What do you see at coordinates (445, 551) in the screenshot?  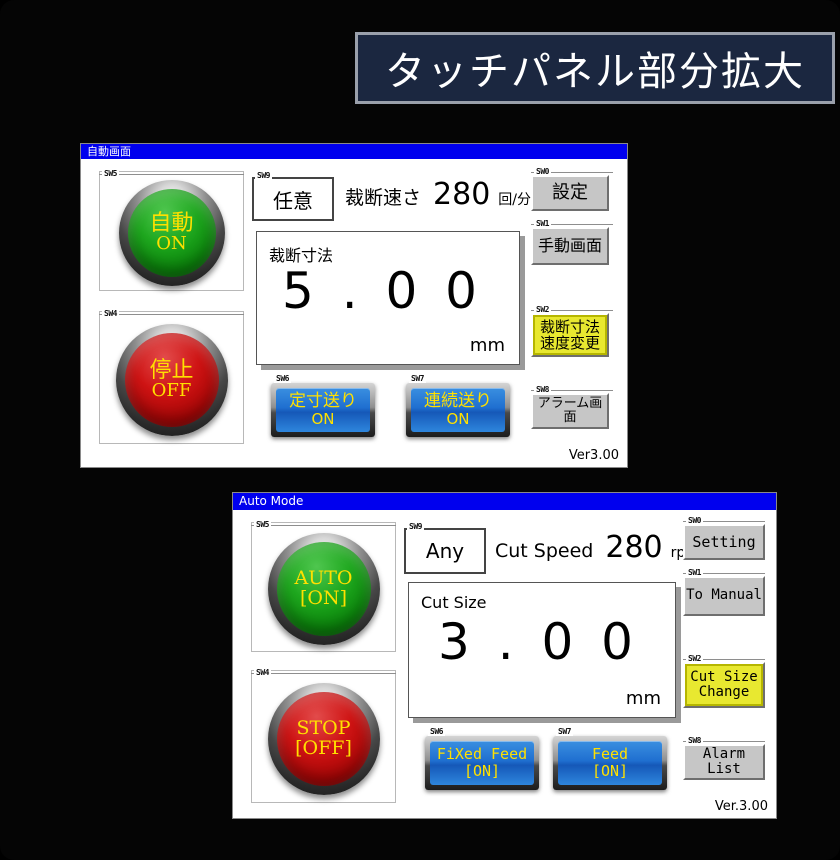 I see `mode-select-en: Any` at bounding box center [445, 551].